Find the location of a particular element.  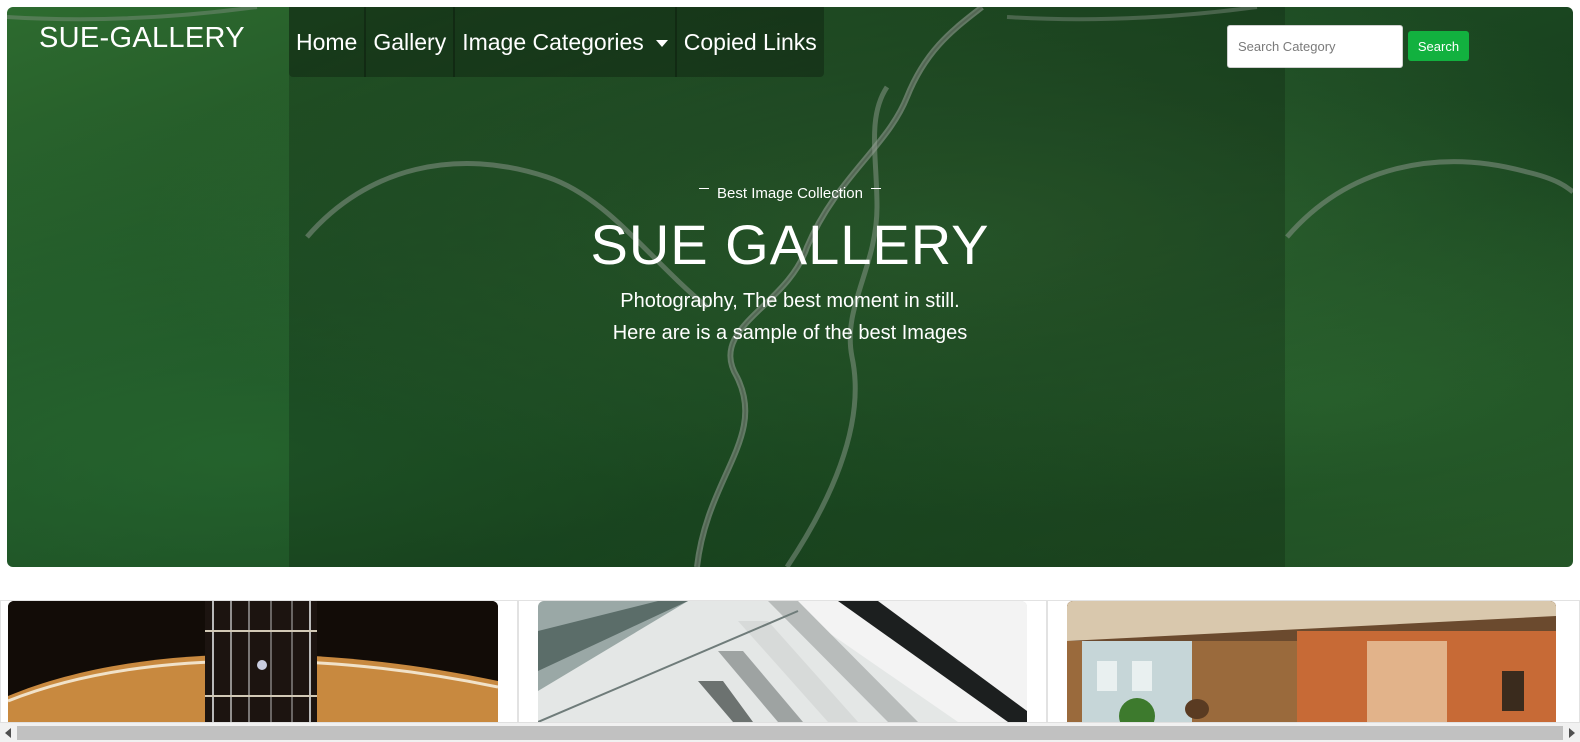

scrollbar-thumb is located at coordinates (790, 733).